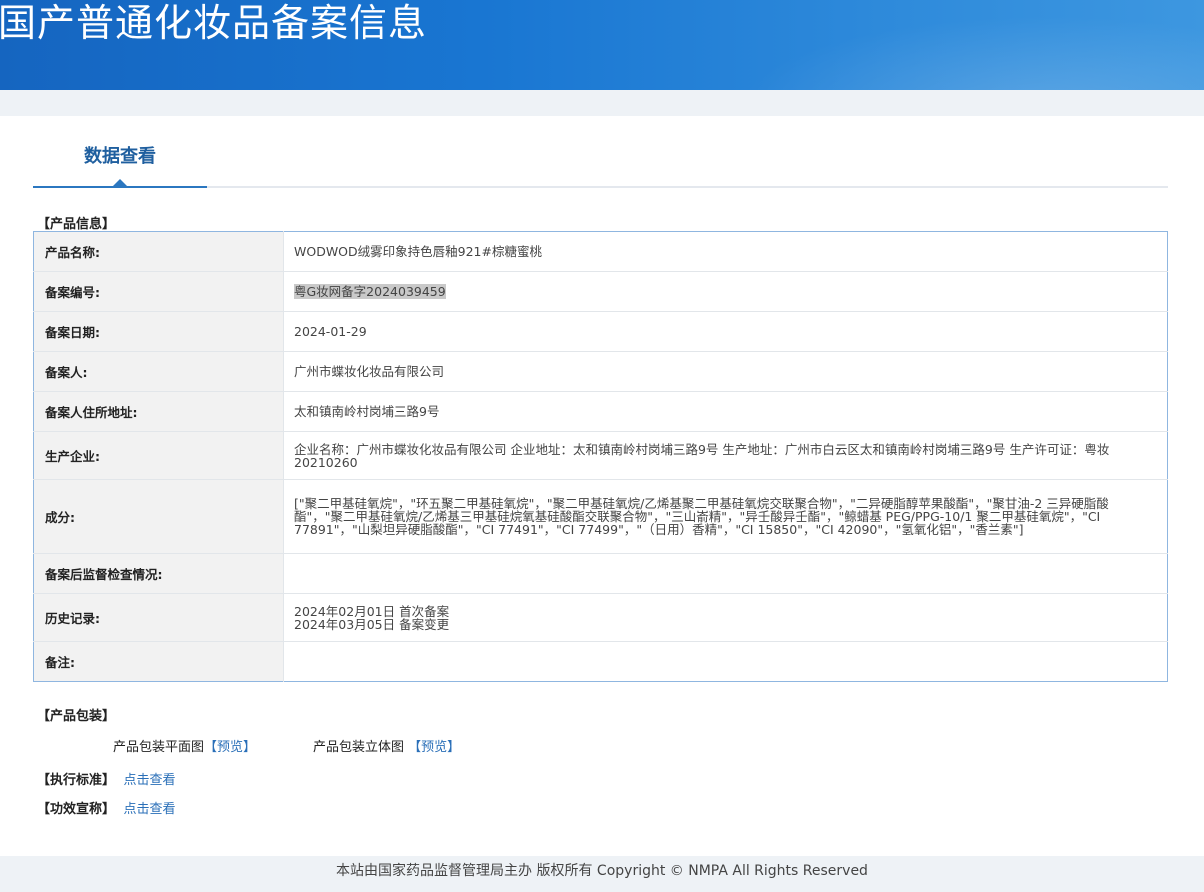 This screenshot has height=892, width=1204. I want to click on table-row: 备案编号: 粤G妆网备字2024039459, so click(600, 291).